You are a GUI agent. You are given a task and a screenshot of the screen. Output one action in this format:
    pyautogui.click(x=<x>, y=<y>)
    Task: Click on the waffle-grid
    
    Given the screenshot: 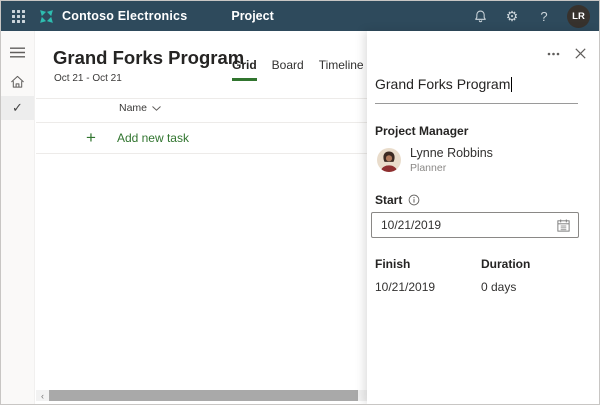 What is the action you would take?
    pyautogui.click(x=18, y=16)
    